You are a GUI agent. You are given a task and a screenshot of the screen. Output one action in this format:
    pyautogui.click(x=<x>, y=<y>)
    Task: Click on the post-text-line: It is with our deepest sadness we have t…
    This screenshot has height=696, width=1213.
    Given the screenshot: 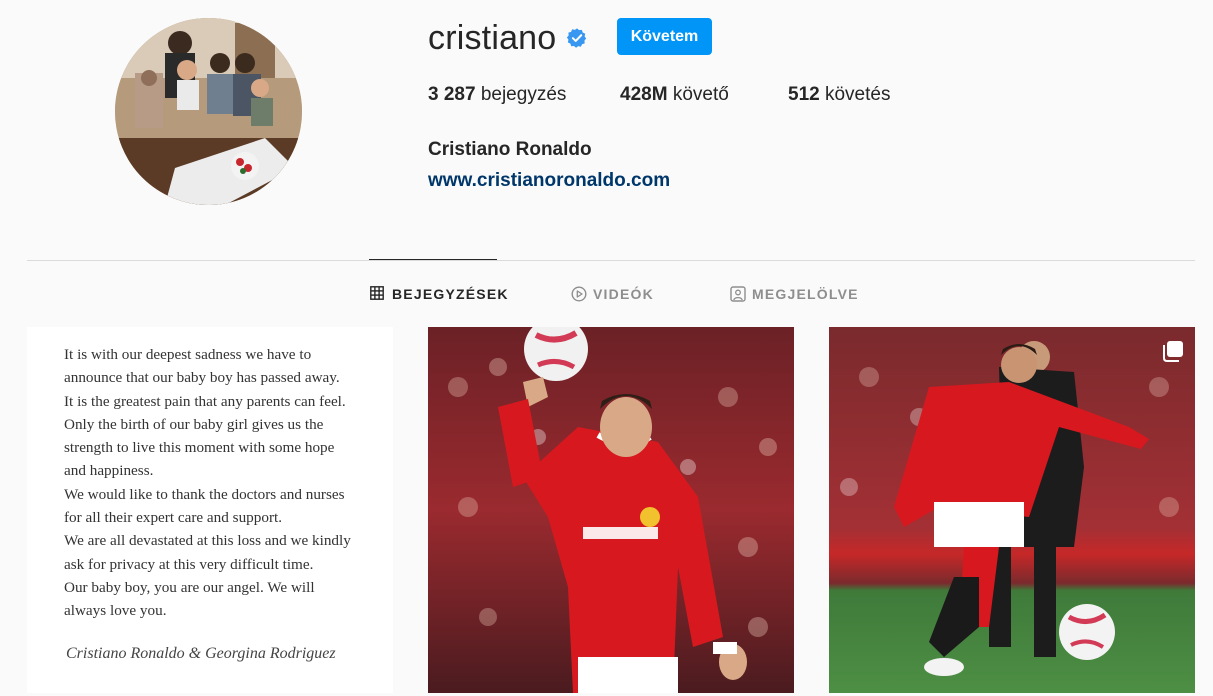 What is the action you would take?
    pyautogui.click(x=188, y=354)
    